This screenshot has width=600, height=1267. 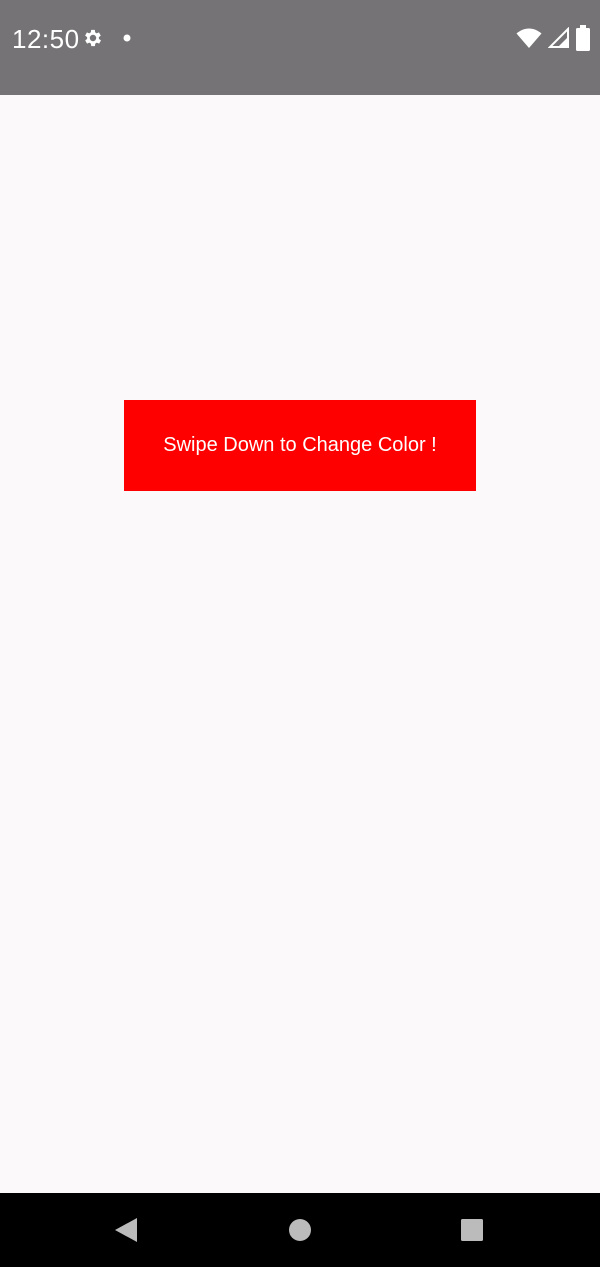 I want to click on home-button, so click(x=300, y=1230).